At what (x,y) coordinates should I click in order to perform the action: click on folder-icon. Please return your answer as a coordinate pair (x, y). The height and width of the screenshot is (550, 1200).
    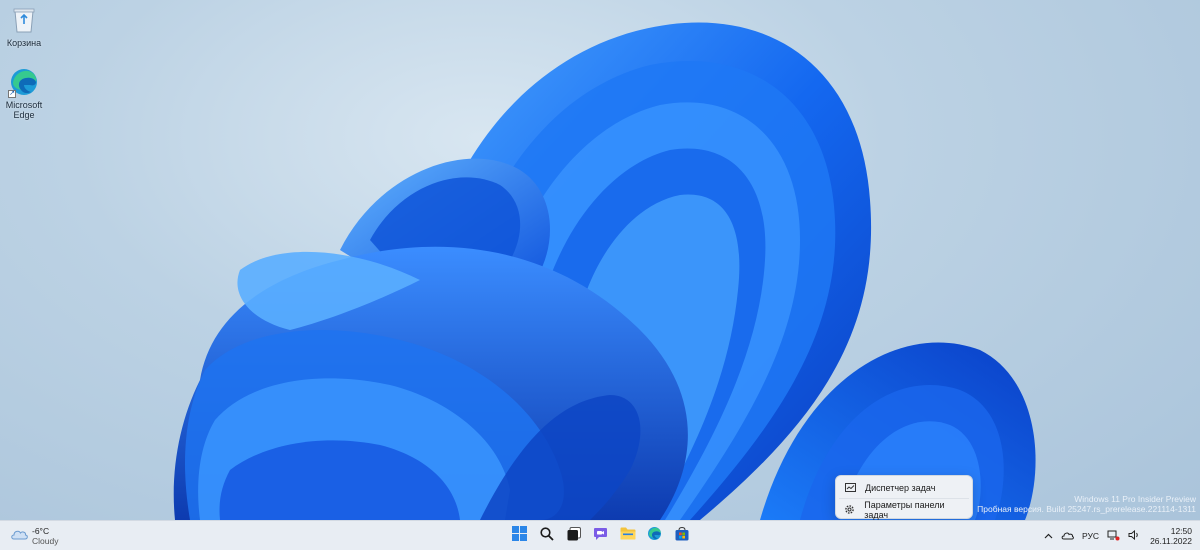
    Looking at the image, I should click on (628, 536).